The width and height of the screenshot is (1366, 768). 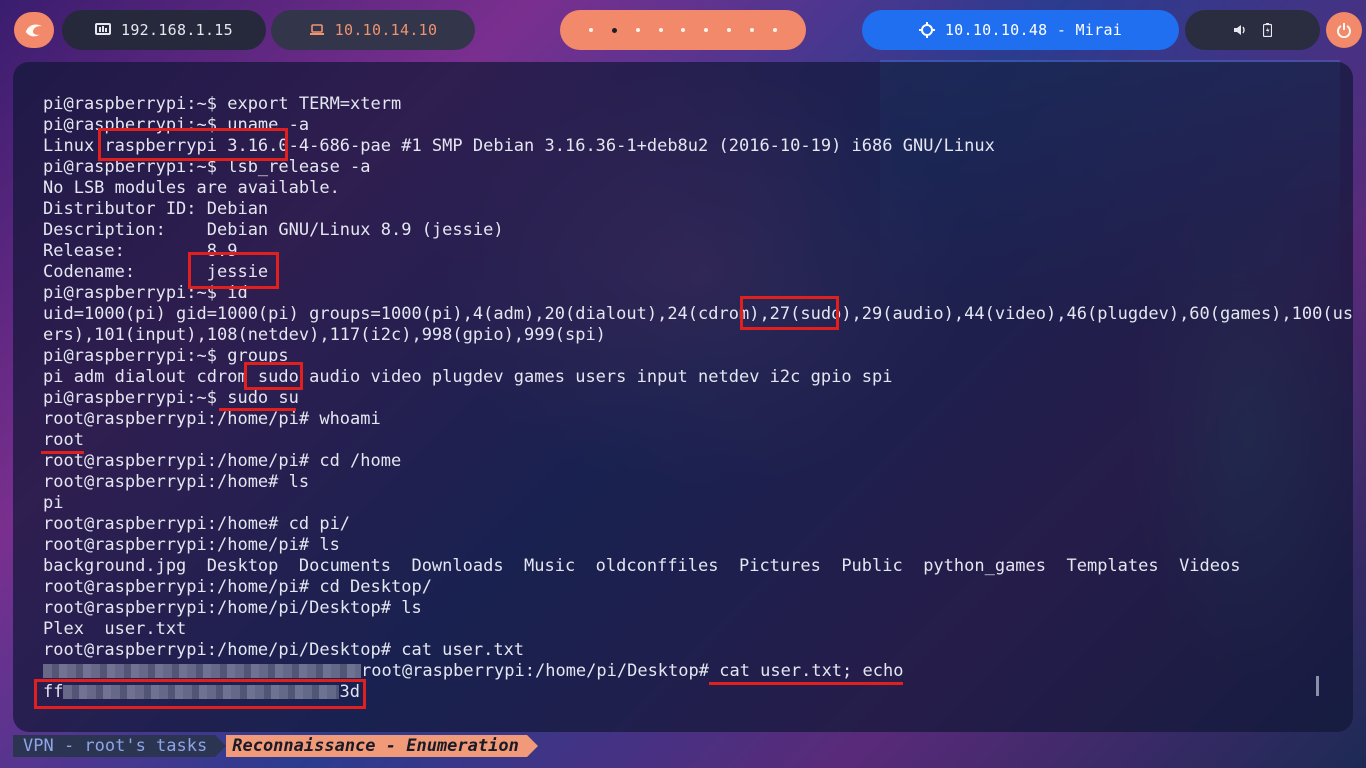 What do you see at coordinates (806, 683) in the screenshot?
I see `underline-cat-command` at bounding box center [806, 683].